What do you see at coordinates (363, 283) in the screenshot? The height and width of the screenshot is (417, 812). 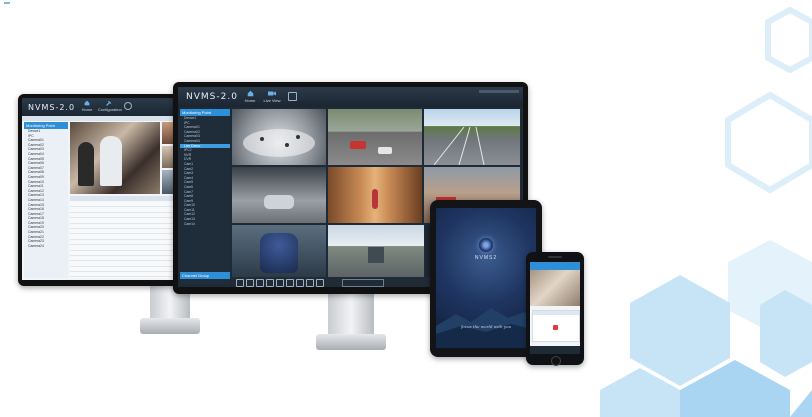 I see `status-field` at bounding box center [363, 283].